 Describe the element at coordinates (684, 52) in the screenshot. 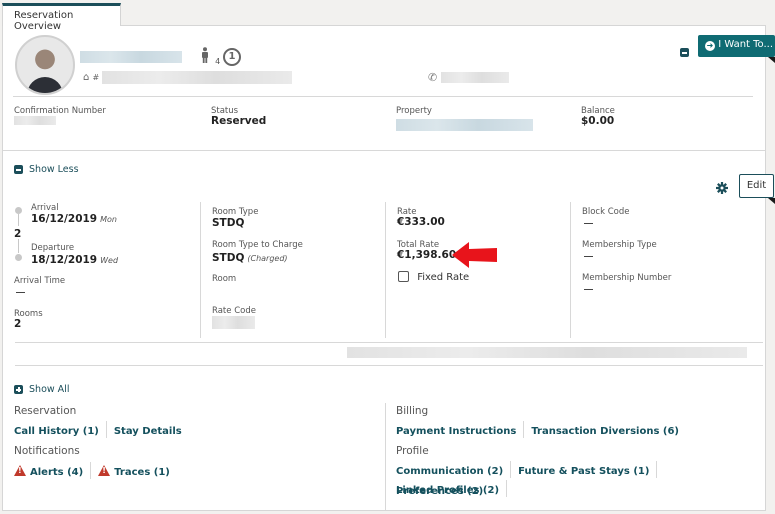

I see `collapse-header-icon` at that location.